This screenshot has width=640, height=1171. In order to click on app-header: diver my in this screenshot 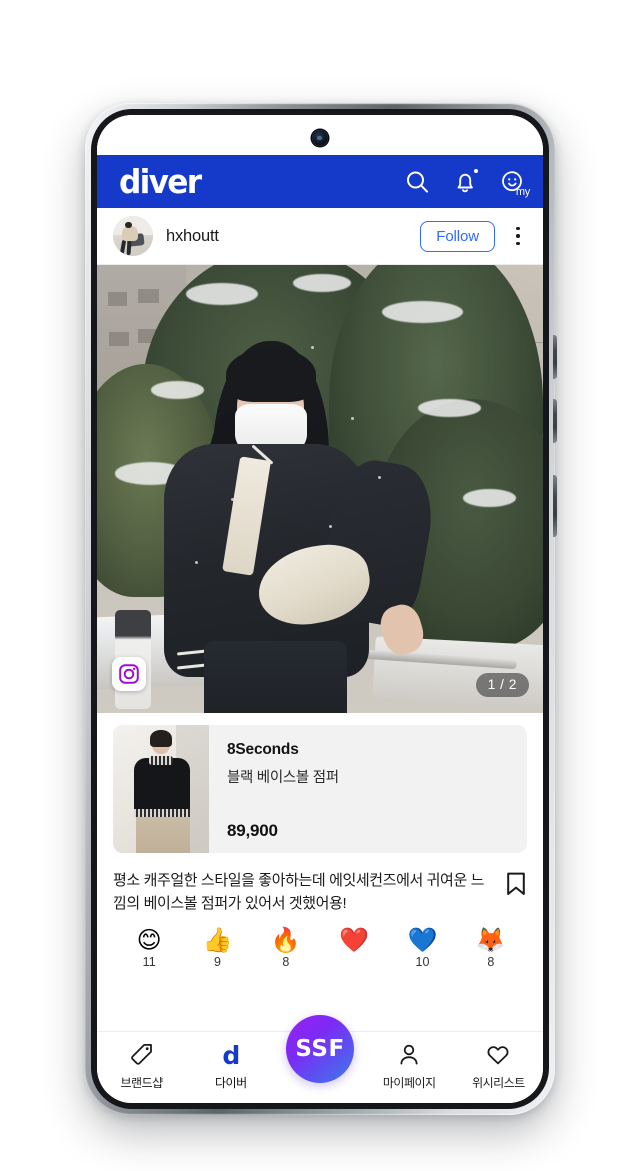, I will do `click(320, 181)`.